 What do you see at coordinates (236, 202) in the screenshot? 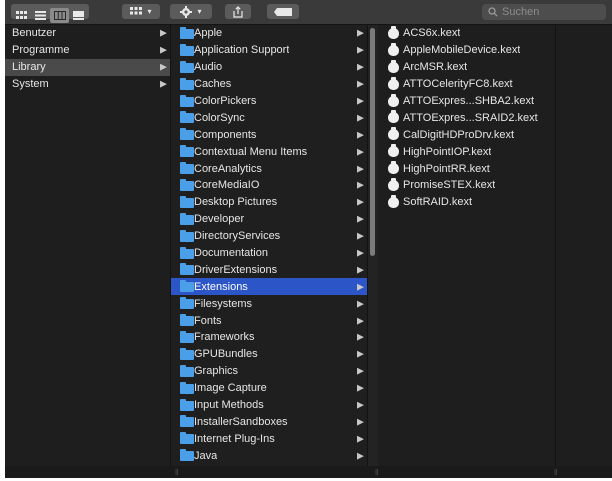
I see `folder-item-label: Desktop Pictures` at bounding box center [236, 202].